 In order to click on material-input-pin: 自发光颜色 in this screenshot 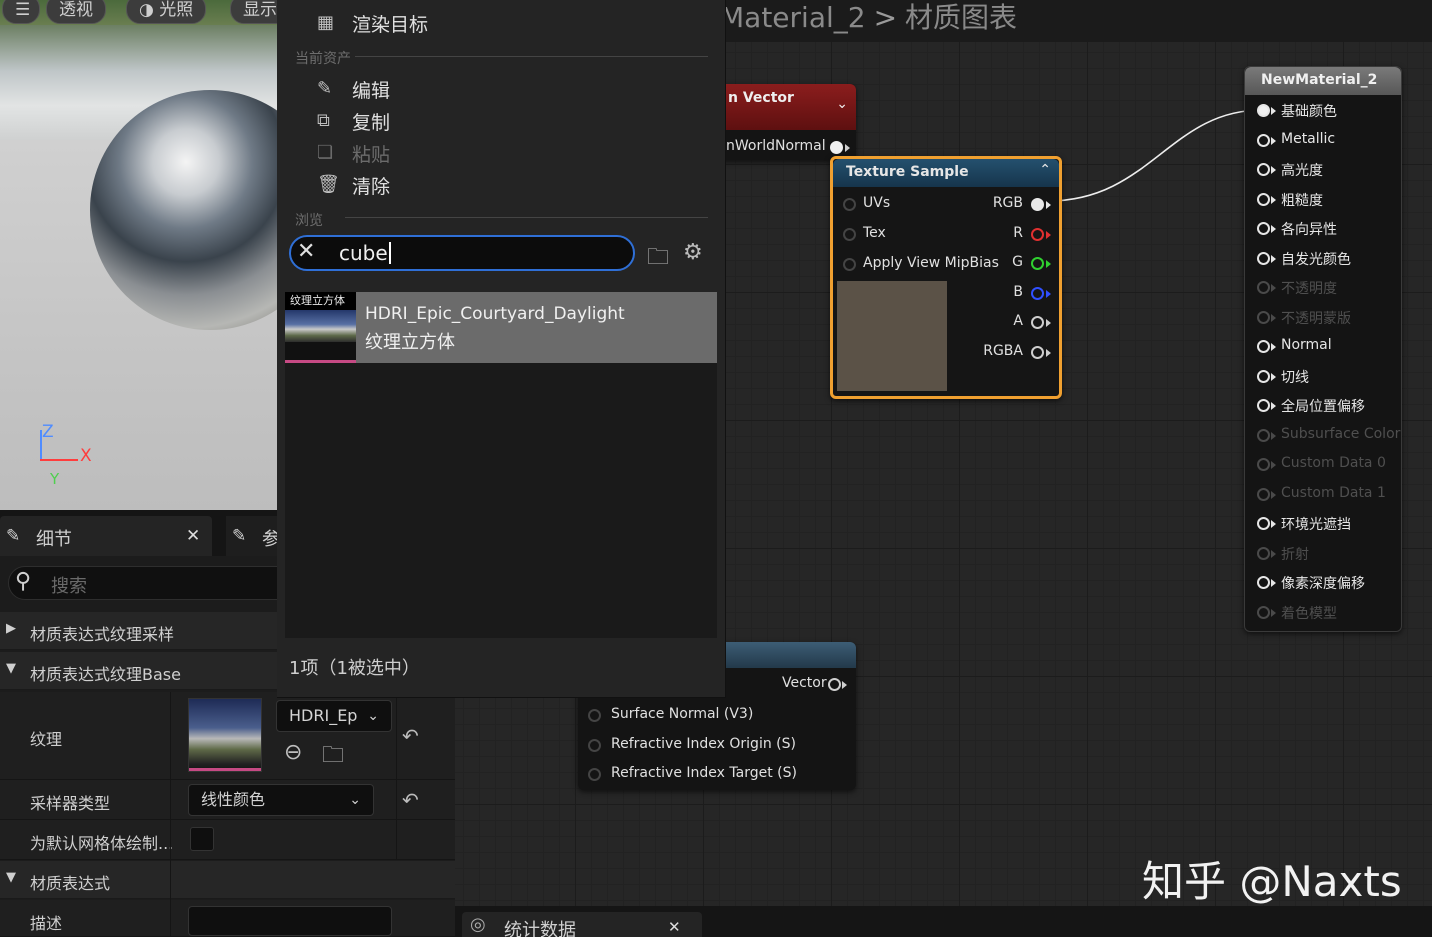, I will do `click(1327, 260)`.